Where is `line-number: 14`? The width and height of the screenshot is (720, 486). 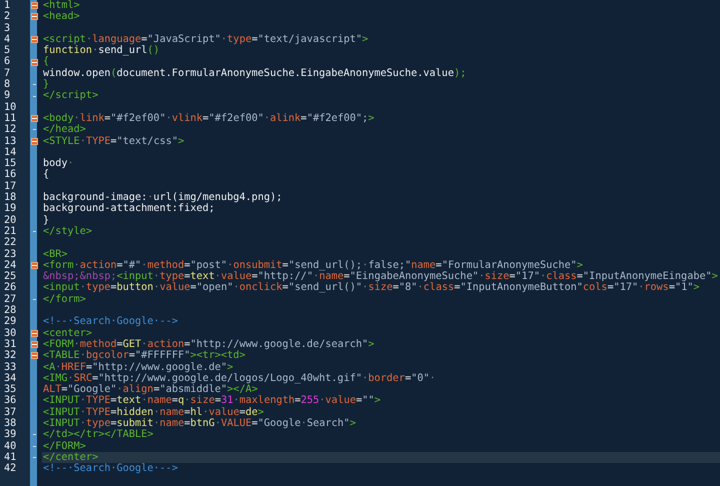
line-number: 14 is located at coordinates (10, 152).